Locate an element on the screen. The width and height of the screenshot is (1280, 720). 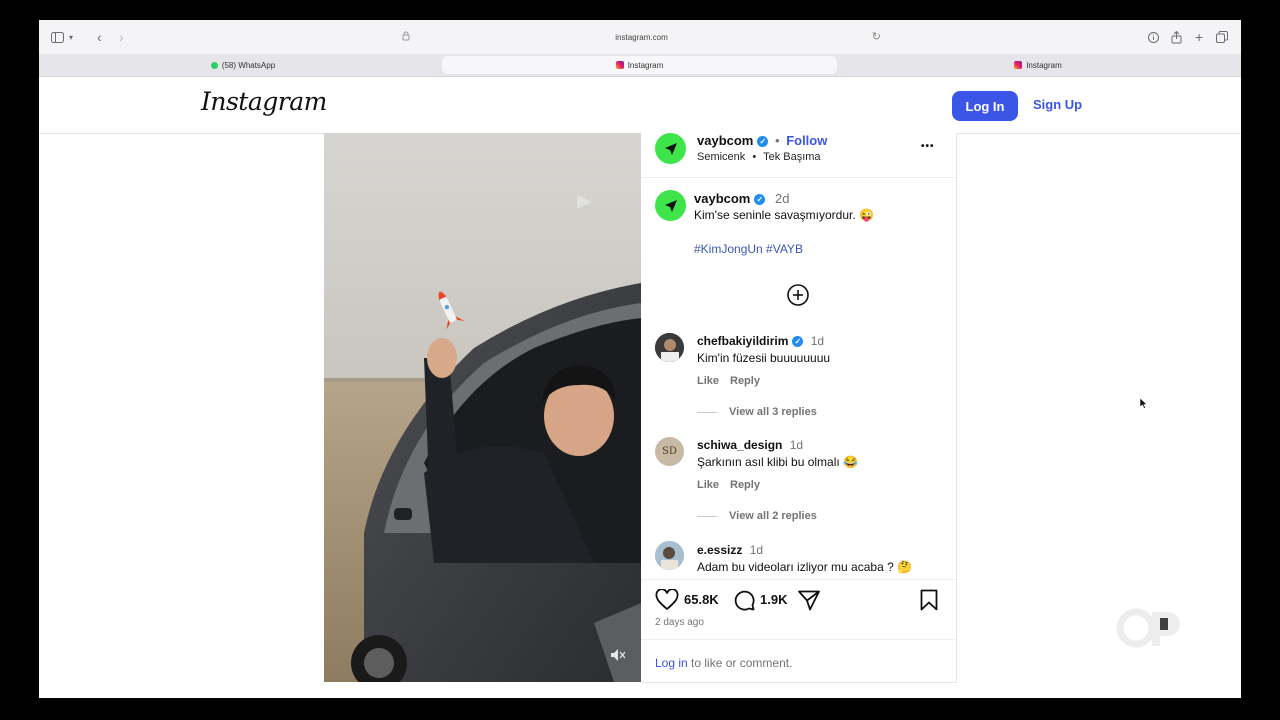
url-text: instagram.com is located at coordinates (641, 37).